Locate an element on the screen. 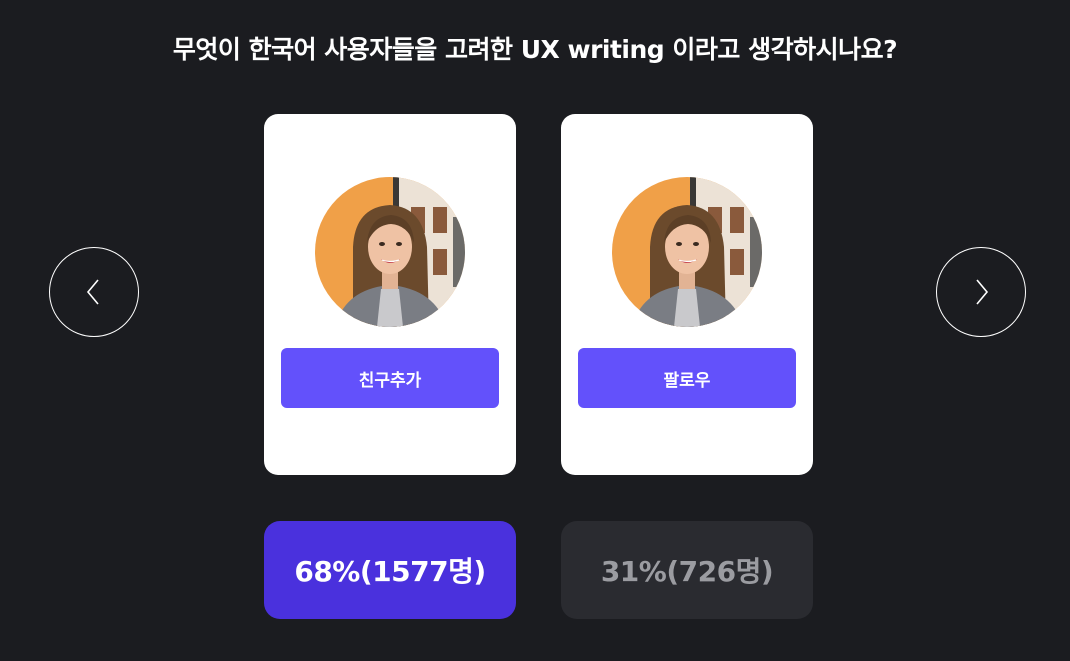 This screenshot has height=661, width=1070. result-option-1: 68%(1577명) is located at coordinates (390, 570).